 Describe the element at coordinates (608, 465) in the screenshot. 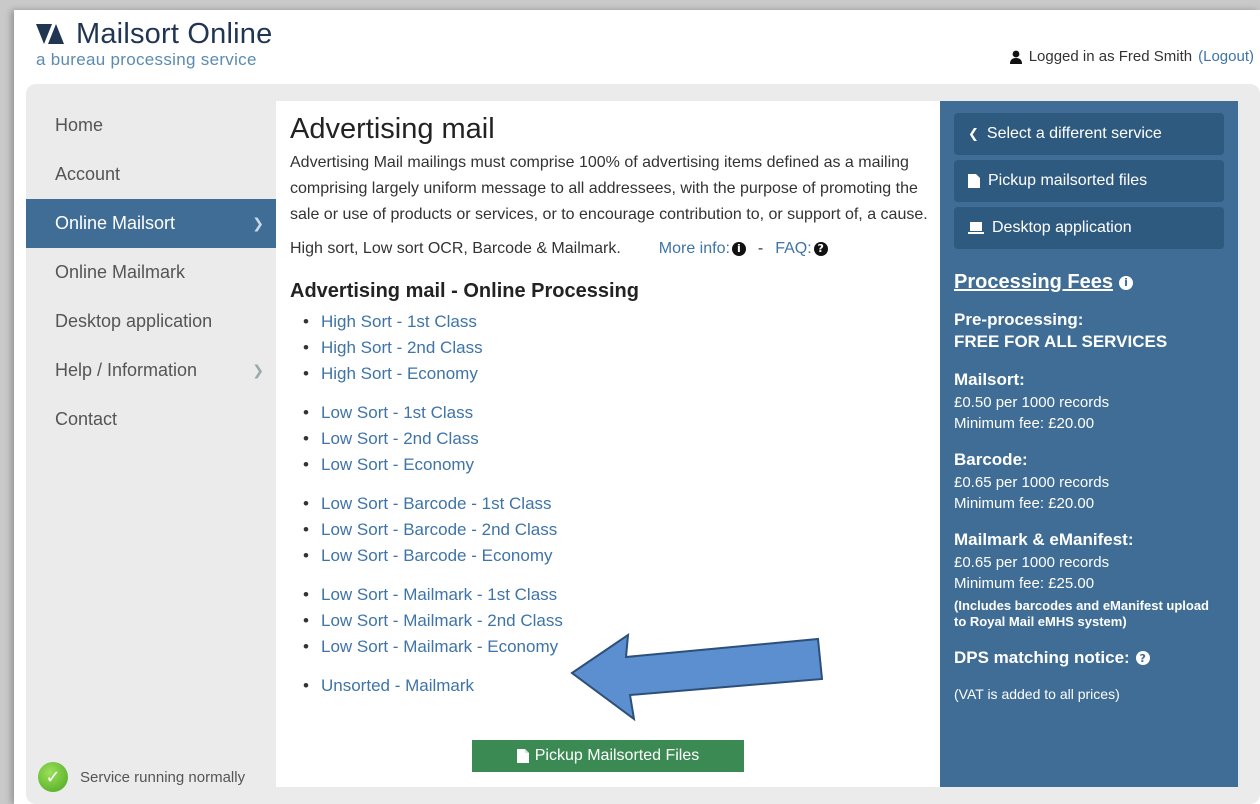

I see `list-item: Low Sort - Economy` at that location.